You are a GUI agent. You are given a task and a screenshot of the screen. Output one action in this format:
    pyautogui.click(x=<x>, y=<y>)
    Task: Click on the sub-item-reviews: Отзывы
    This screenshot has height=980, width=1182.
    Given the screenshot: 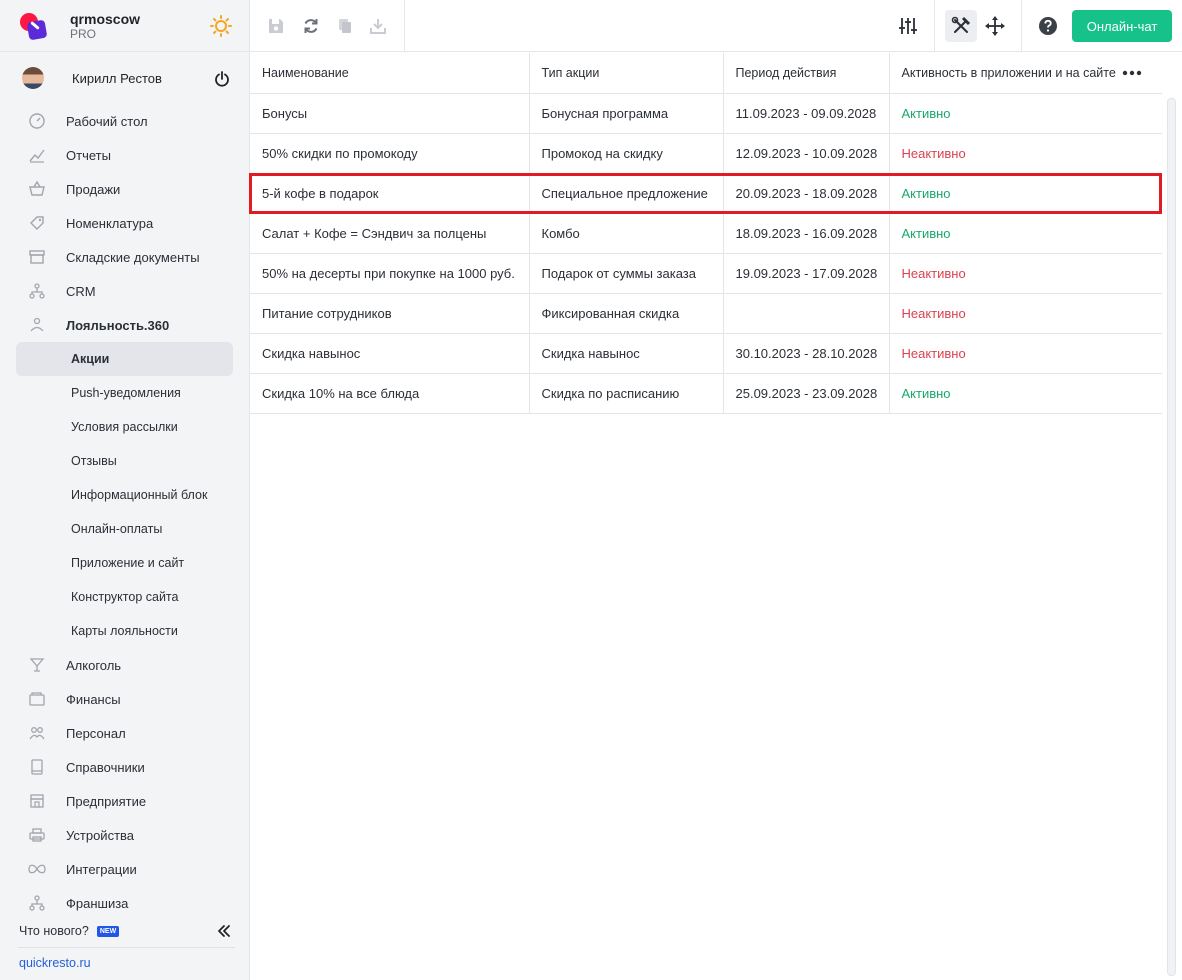 What is the action you would take?
    pyautogui.click(x=124, y=461)
    